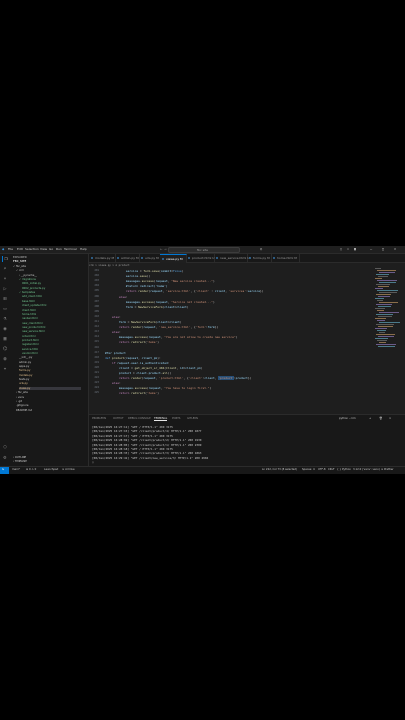 This screenshot has height=720, width=405. I want to click on file-tree-item: ✓ migrations, so click(27, 279).